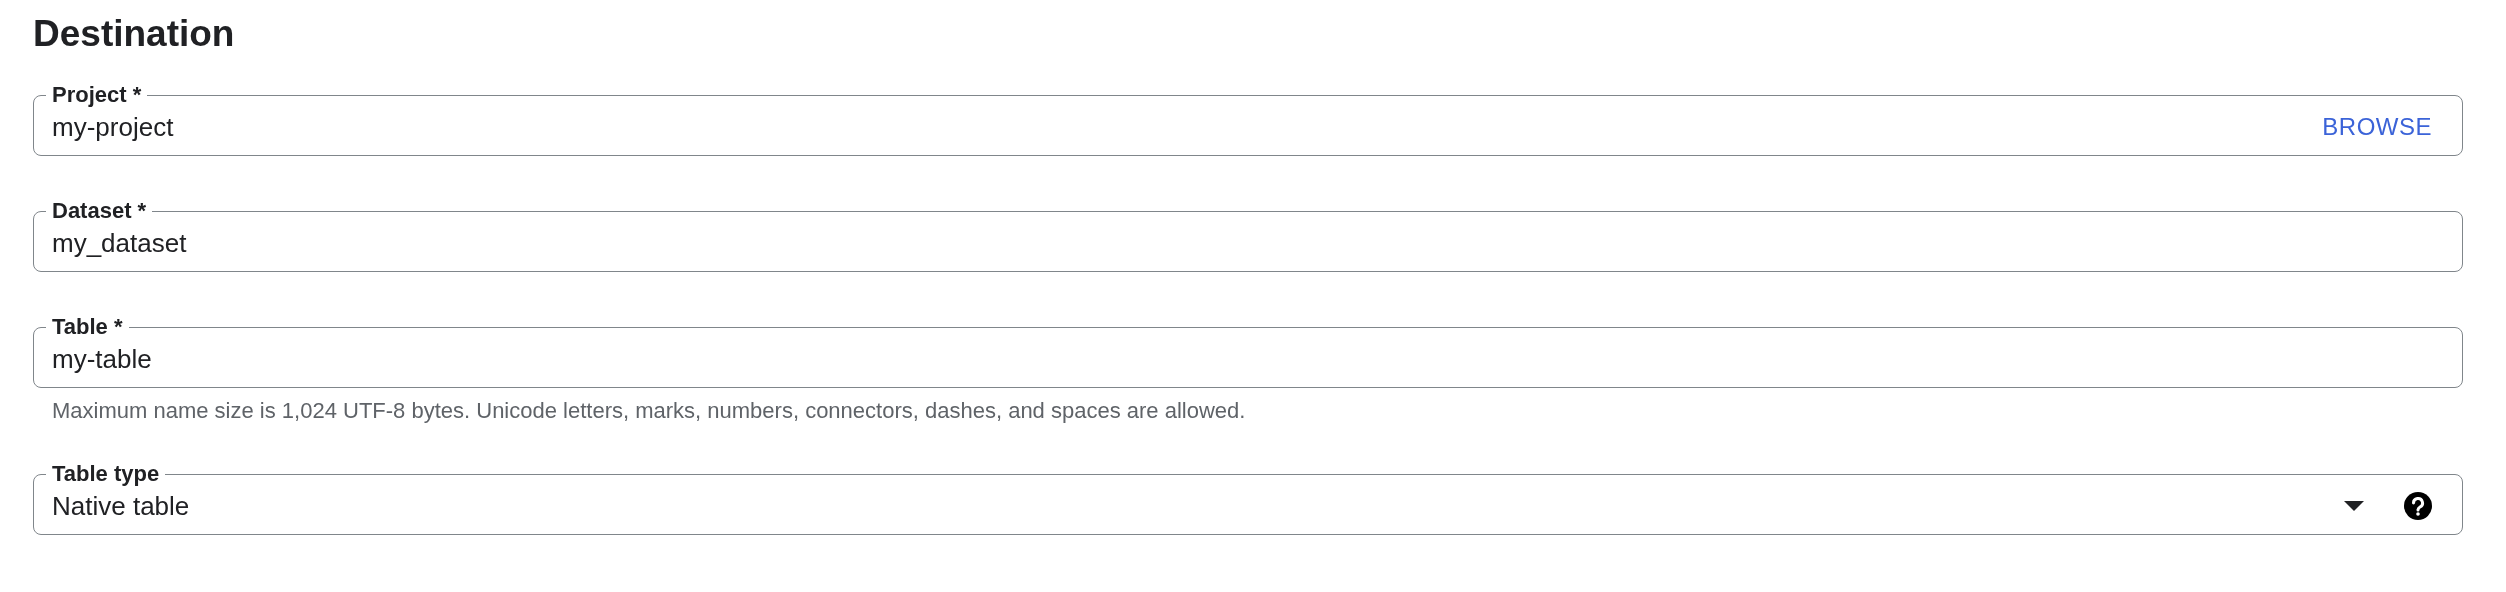  Describe the element at coordinates (2418, 506) in the screenshot. I see `help-icon` at that location.